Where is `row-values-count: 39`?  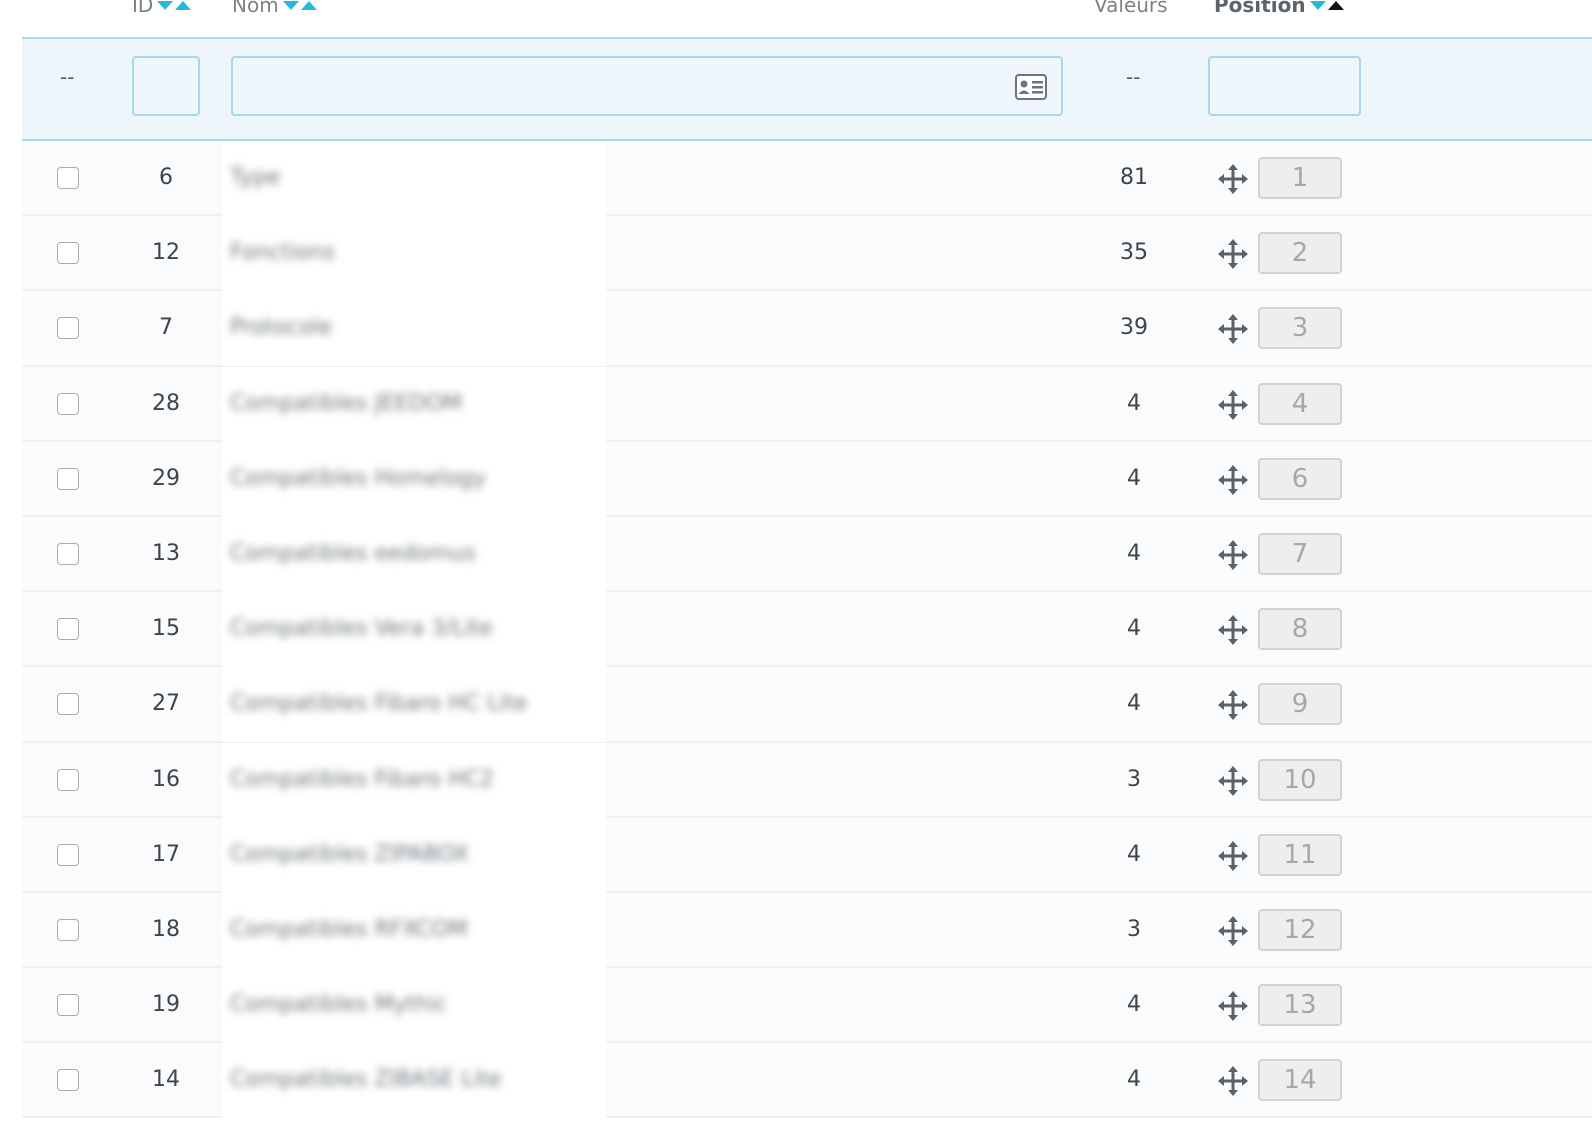
row-values-count: 39 is located at coordinates (1134, 328).